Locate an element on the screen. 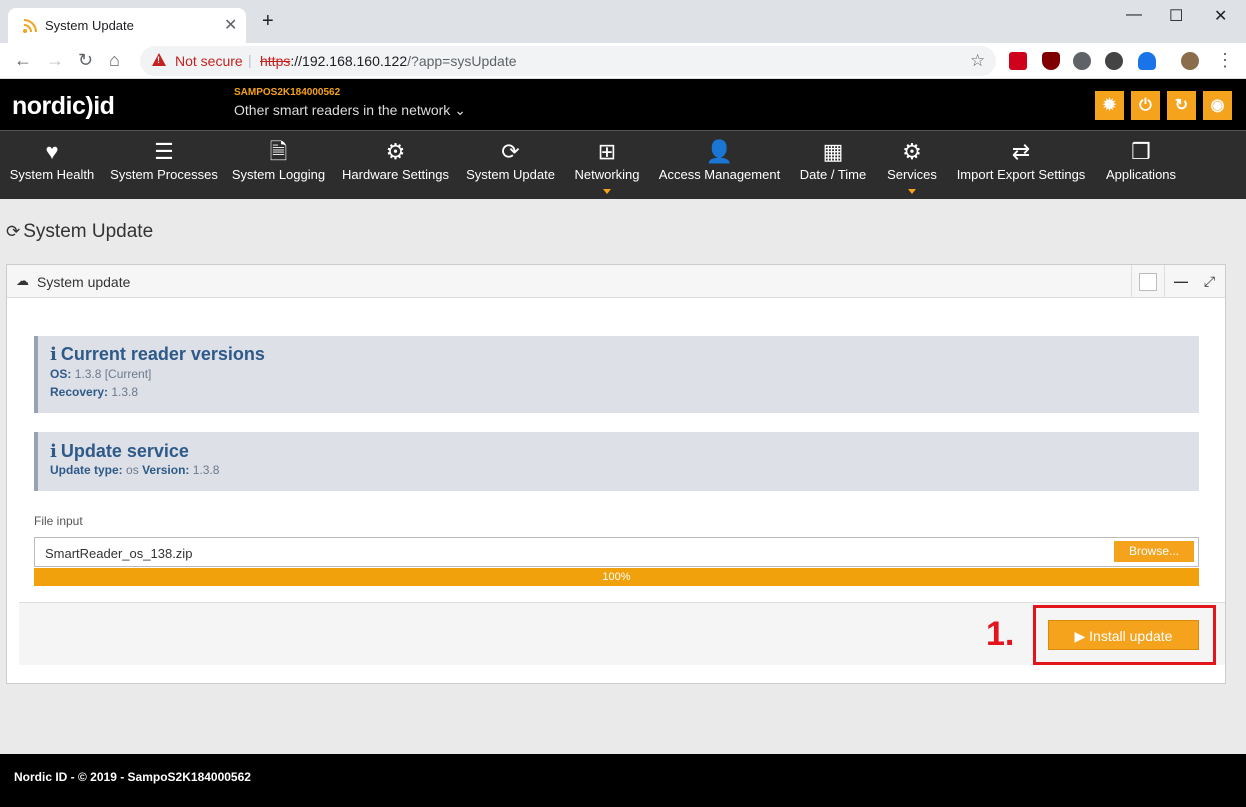 The width and height of the screenshot is (1246, 807). nordic-id-logo: nordic)id is located at coordinates (63, 106).